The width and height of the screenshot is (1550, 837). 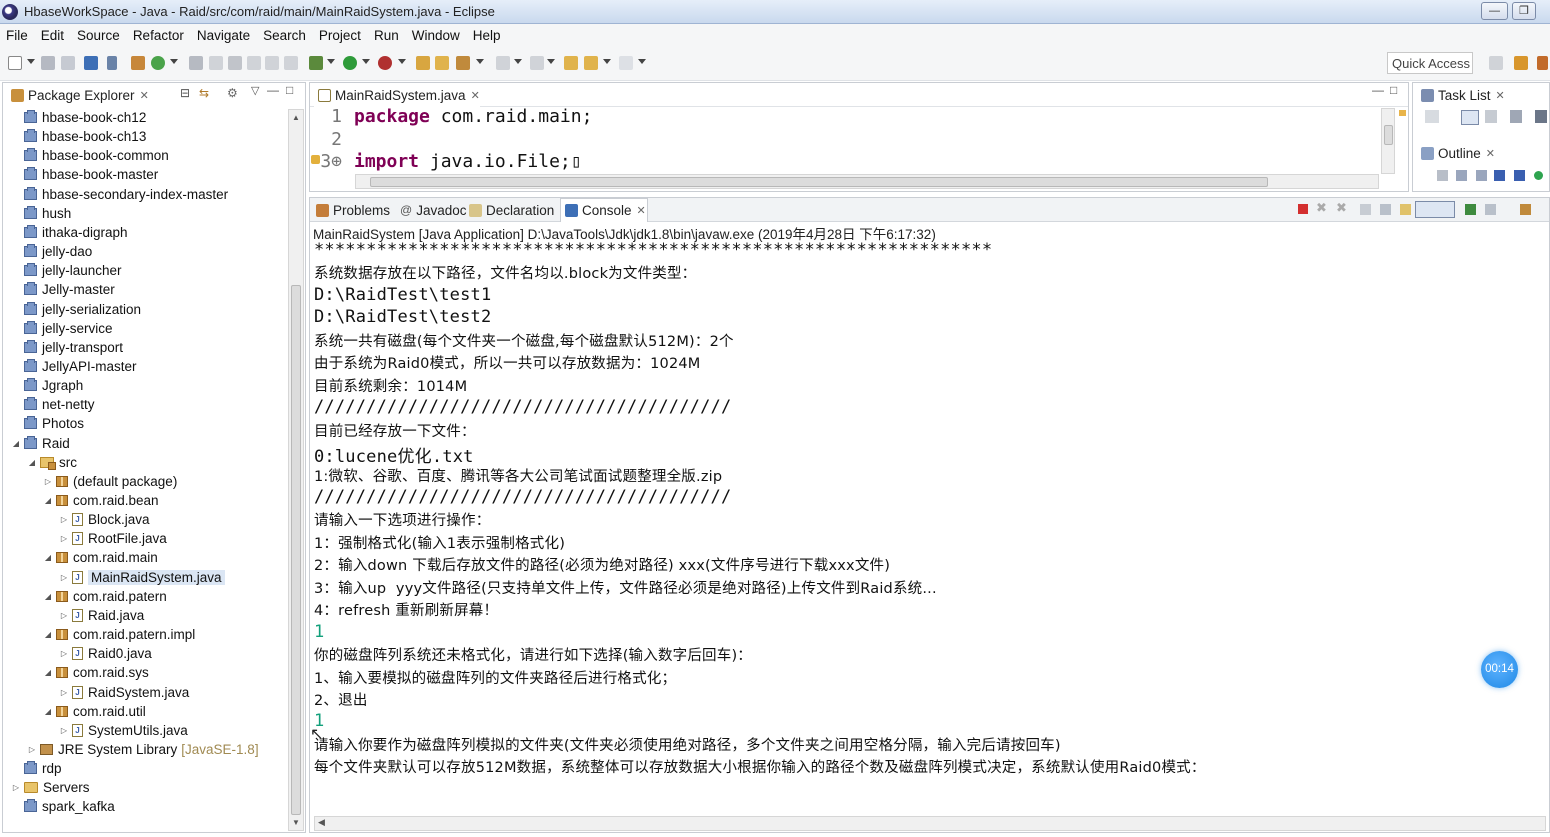 I want to click on open-perspective-icon, so click(x=1496, y=63).